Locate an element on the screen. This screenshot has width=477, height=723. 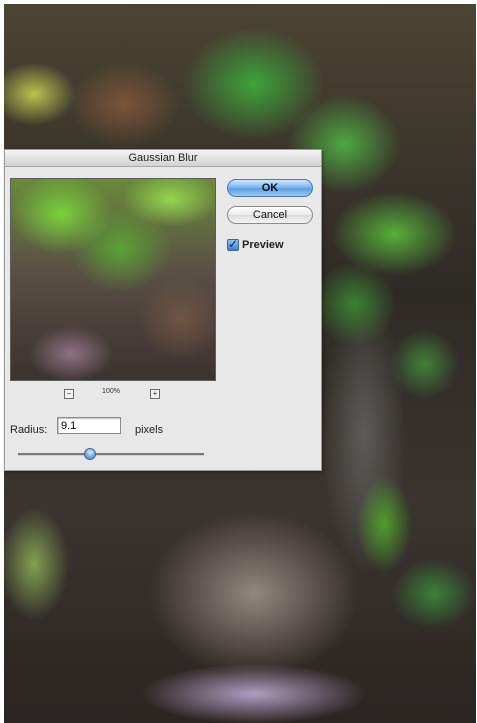
zoom-level: 100% is located at coordinates (111, 391).